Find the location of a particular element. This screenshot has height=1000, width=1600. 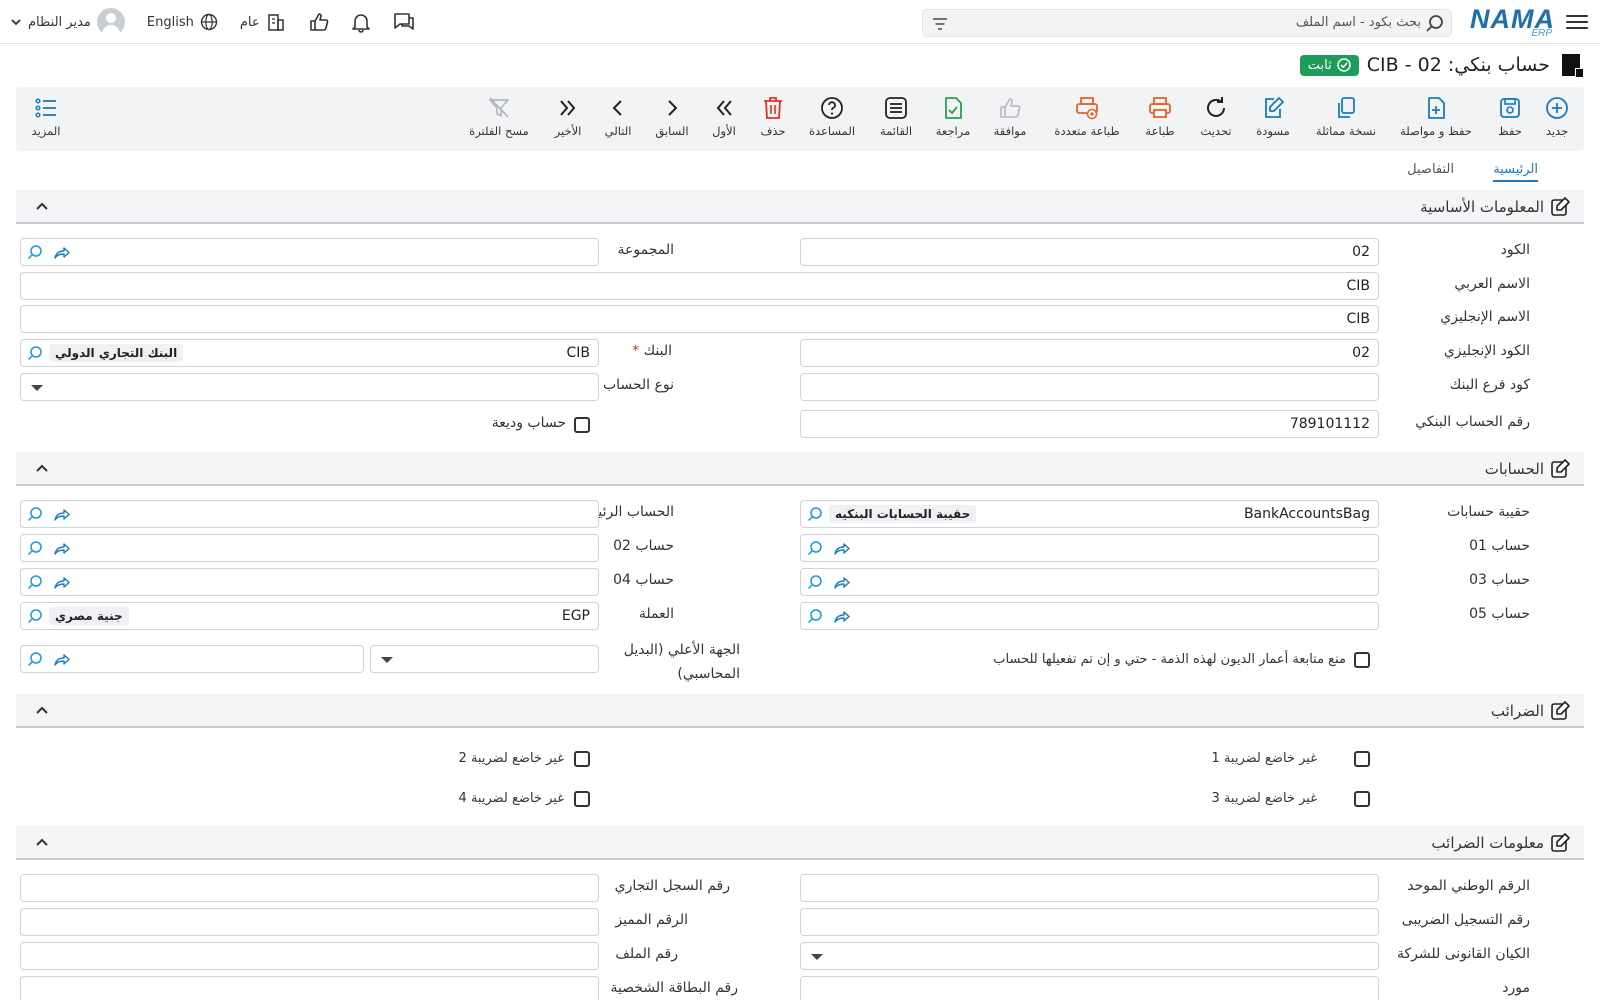

supplier-field is located at coordinates (1089, 988).